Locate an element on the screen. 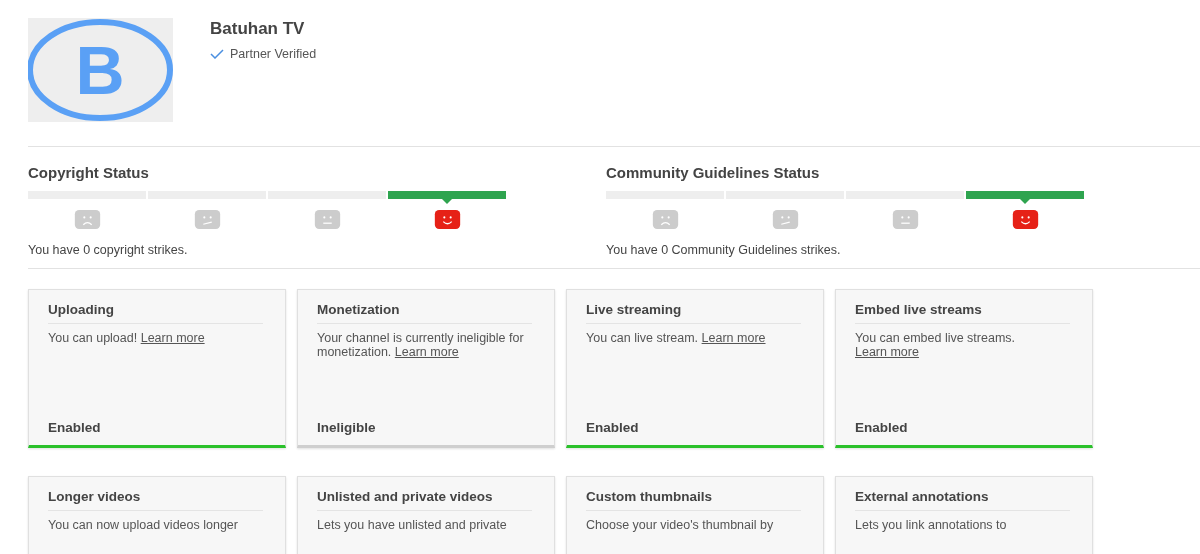 This screenshot has height=554, width=1200. feature-description: Choose your video's thumbnail by is located at coordinates (680, 525).